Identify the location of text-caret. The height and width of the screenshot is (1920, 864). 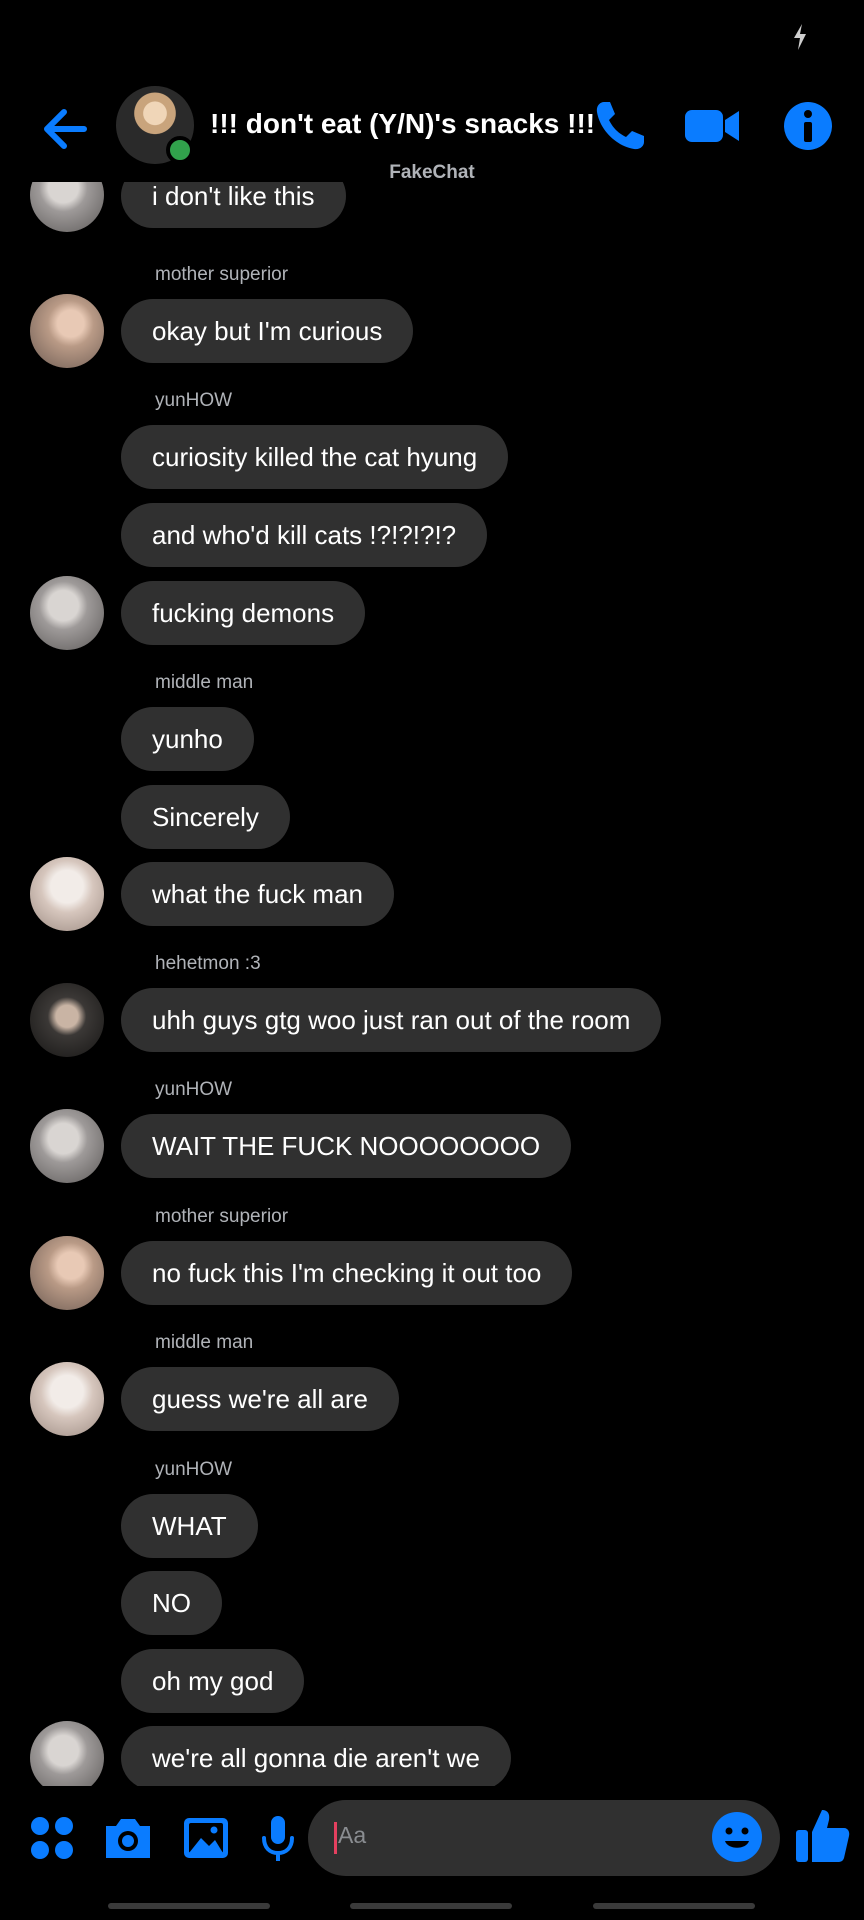
(335, 1838).